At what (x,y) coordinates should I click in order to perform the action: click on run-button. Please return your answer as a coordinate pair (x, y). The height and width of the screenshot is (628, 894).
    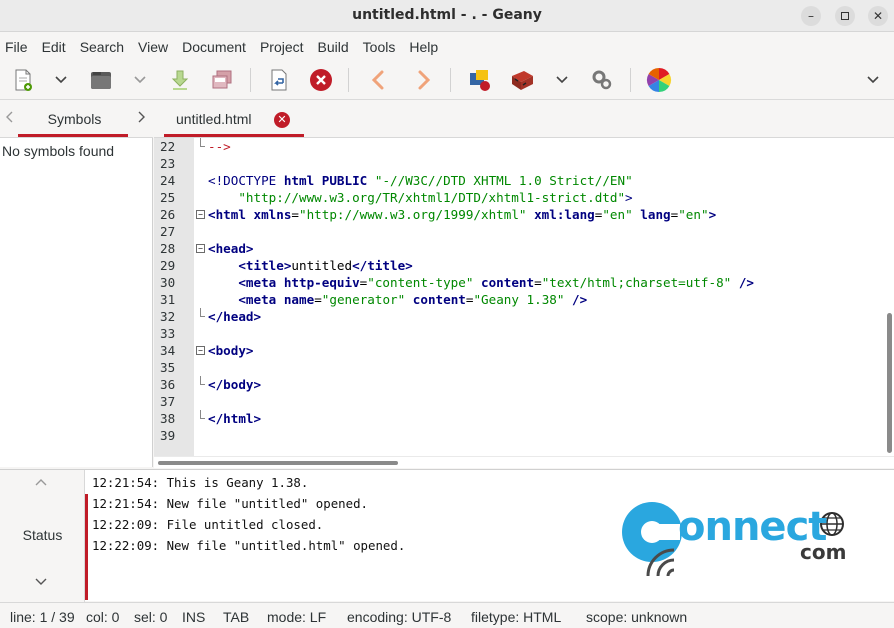
    Looking at the image, I should click on (602, 80).